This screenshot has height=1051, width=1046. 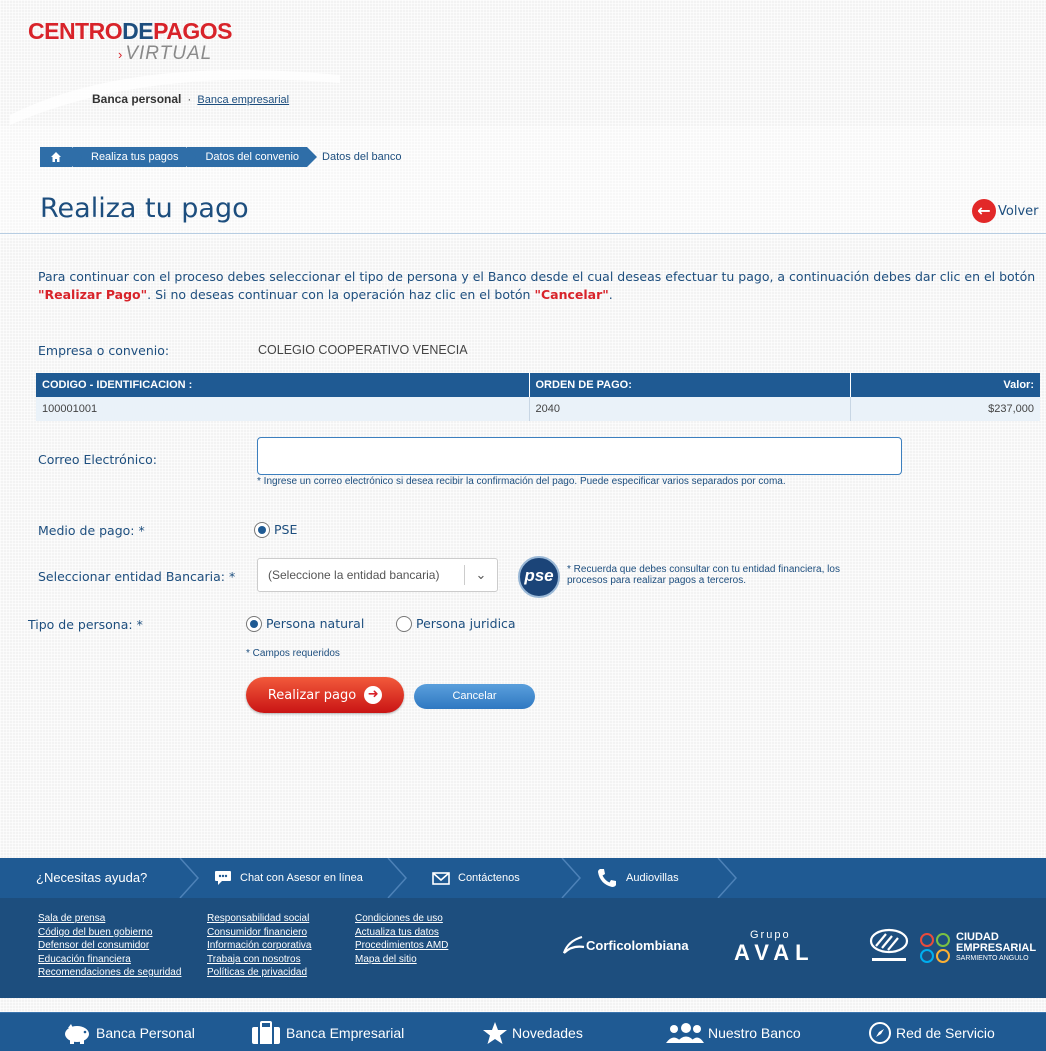 What do you see at coordinates (607, 878) in the screenshot?
I see `phone-icon` at bounding box center [607, 878].